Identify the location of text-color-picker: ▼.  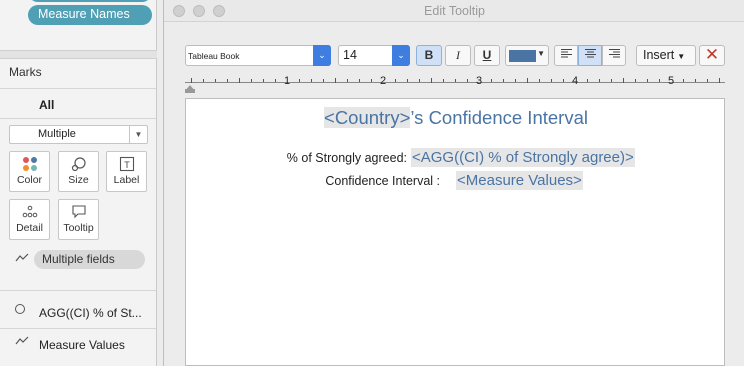
(527, 55).